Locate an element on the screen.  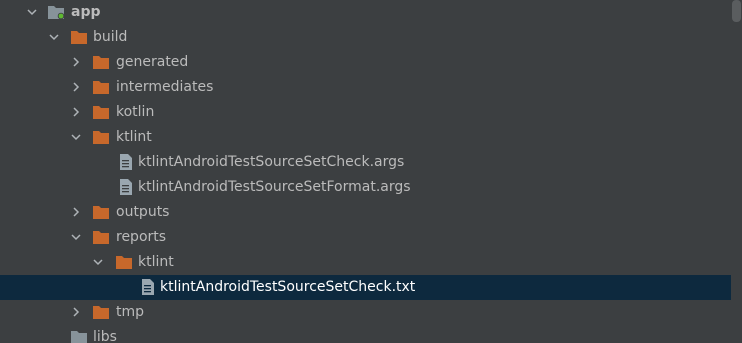
tree-item-label: outputs is located at coordinates (143, 212).